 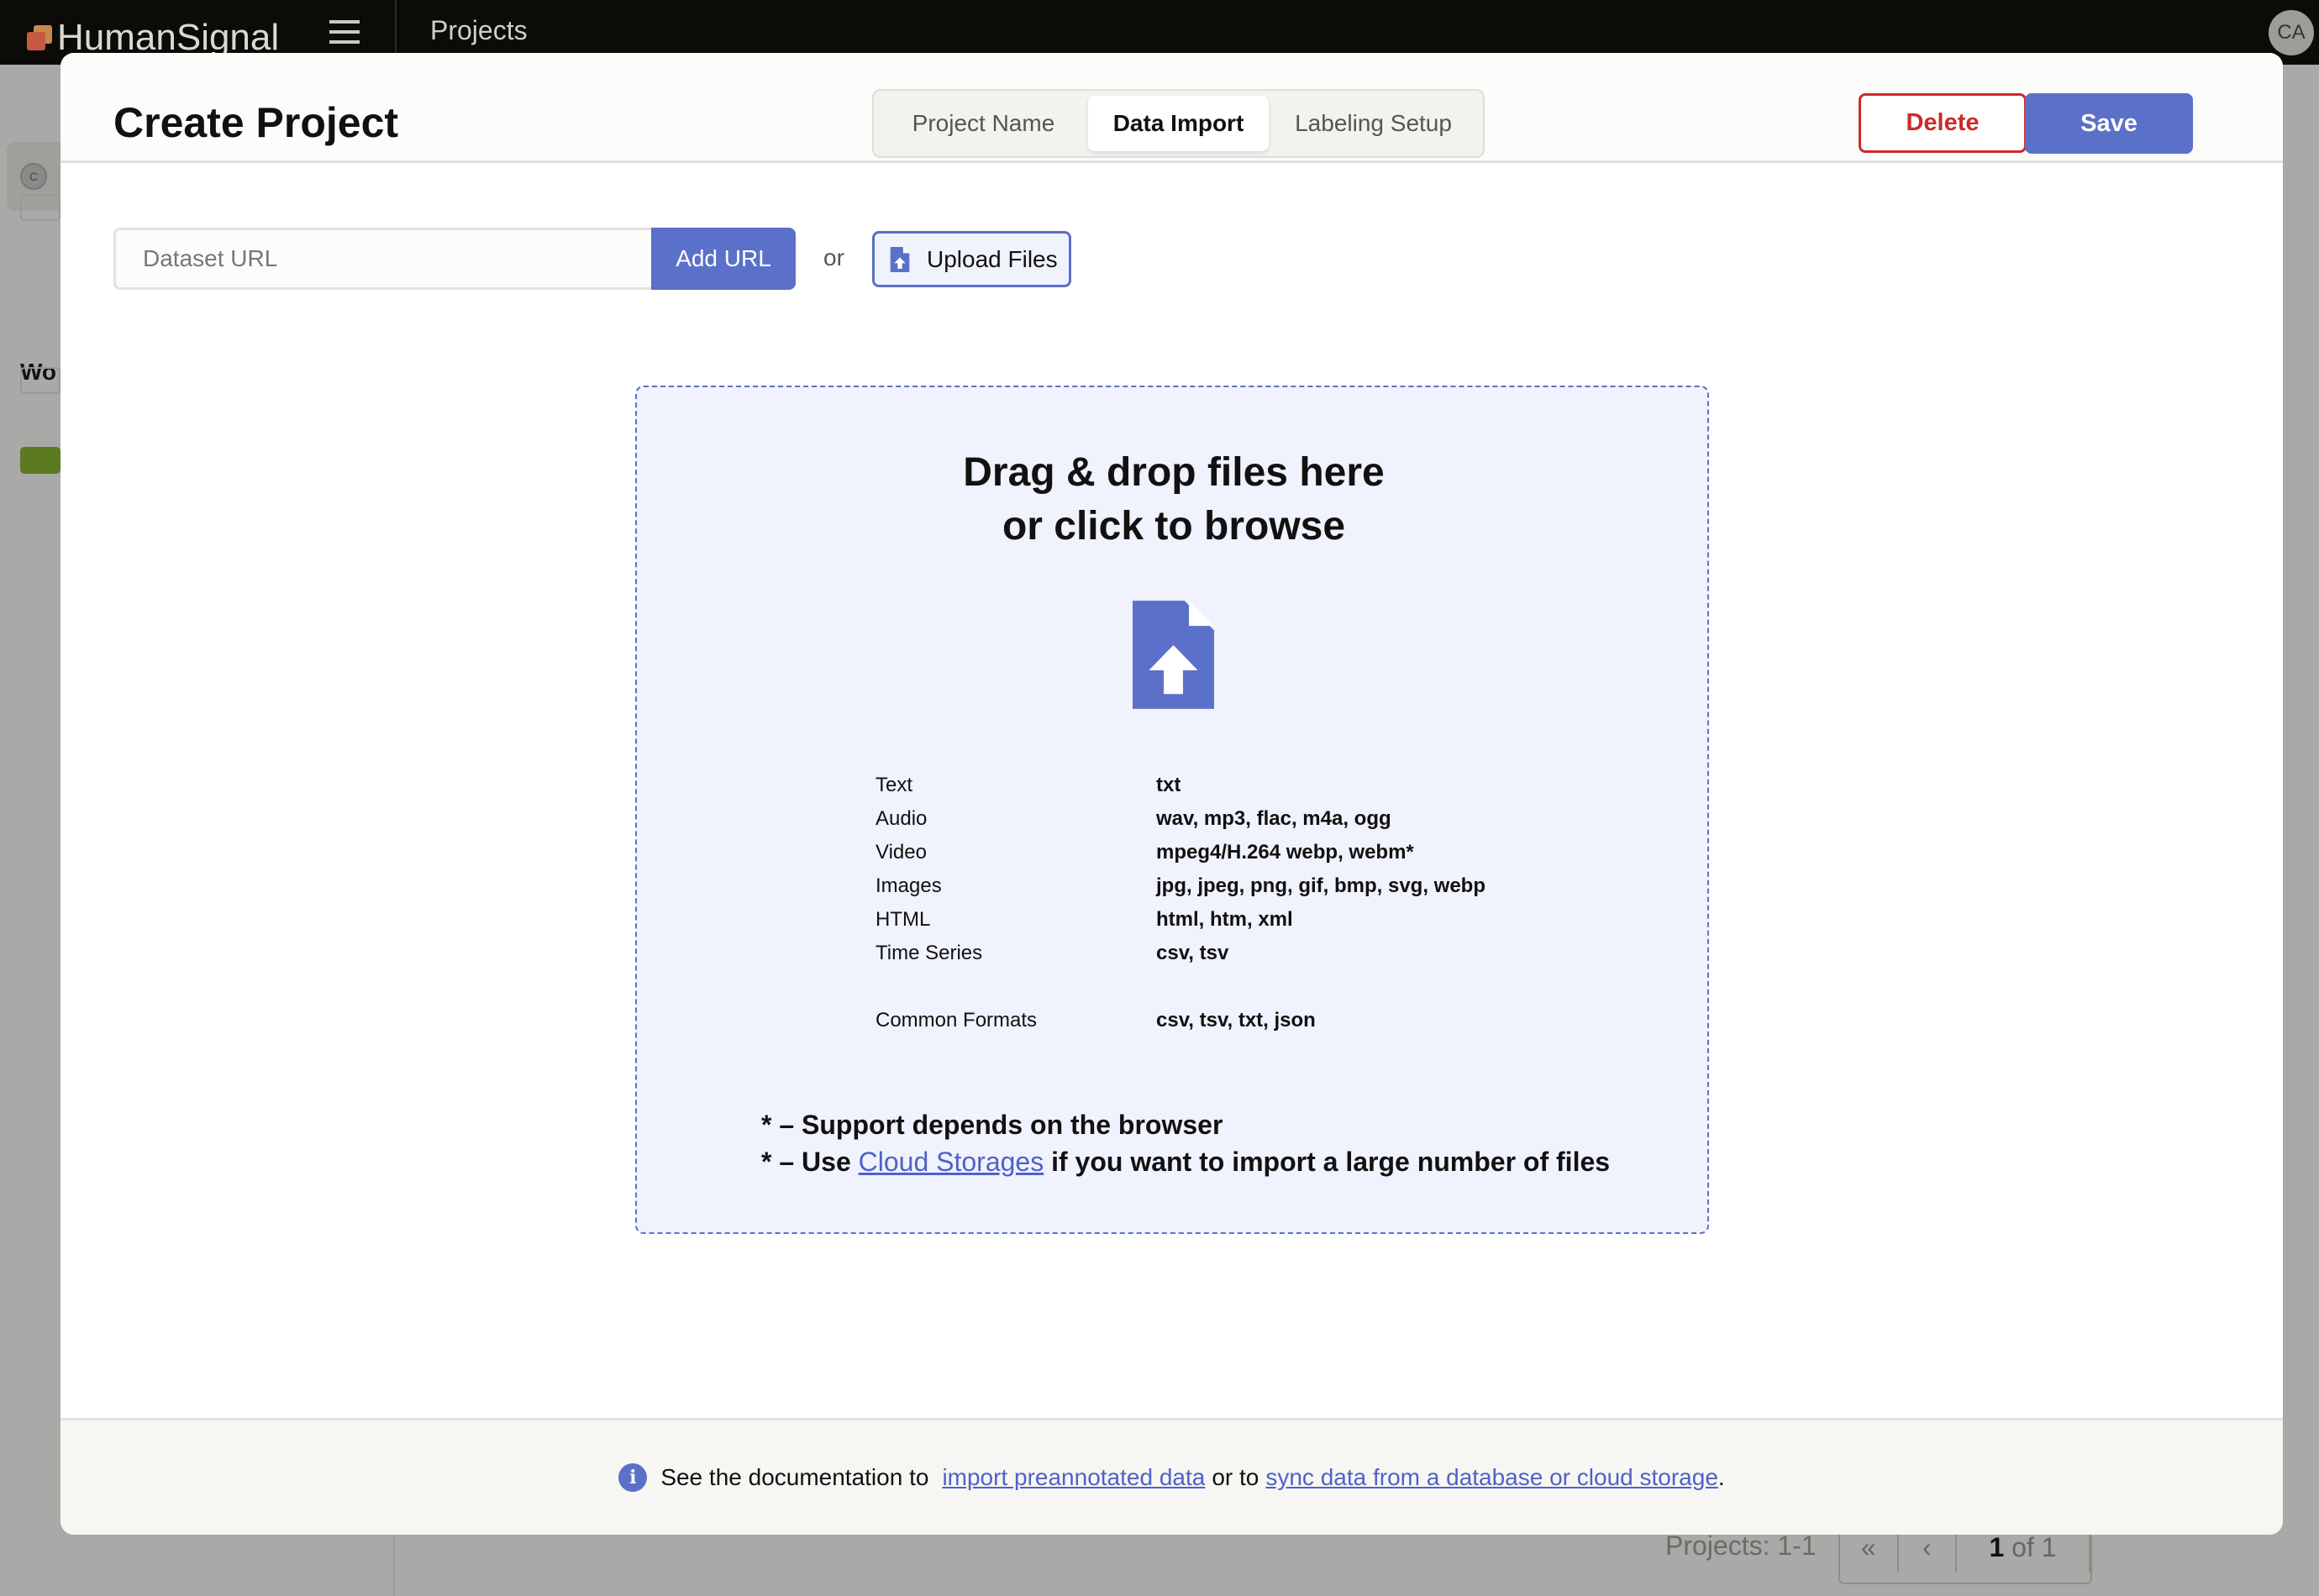 What do you see at coordinates (794, 1477) in the screenshot?
I see `footer-text: See the documentation to` at bounding box center [794, 1477].